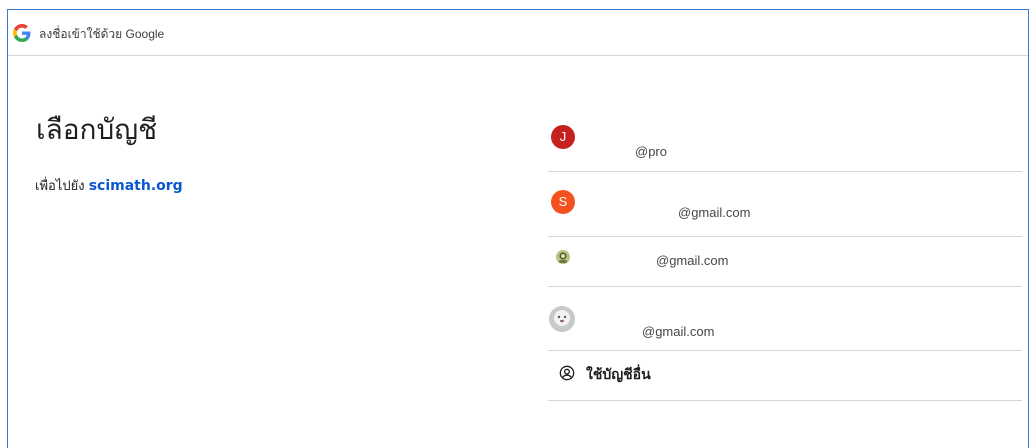 The width and height of the screenshot is (1035, 448). I want to click on subtitle: เพื่อไปยัง scimath.org, so click(109, 185).